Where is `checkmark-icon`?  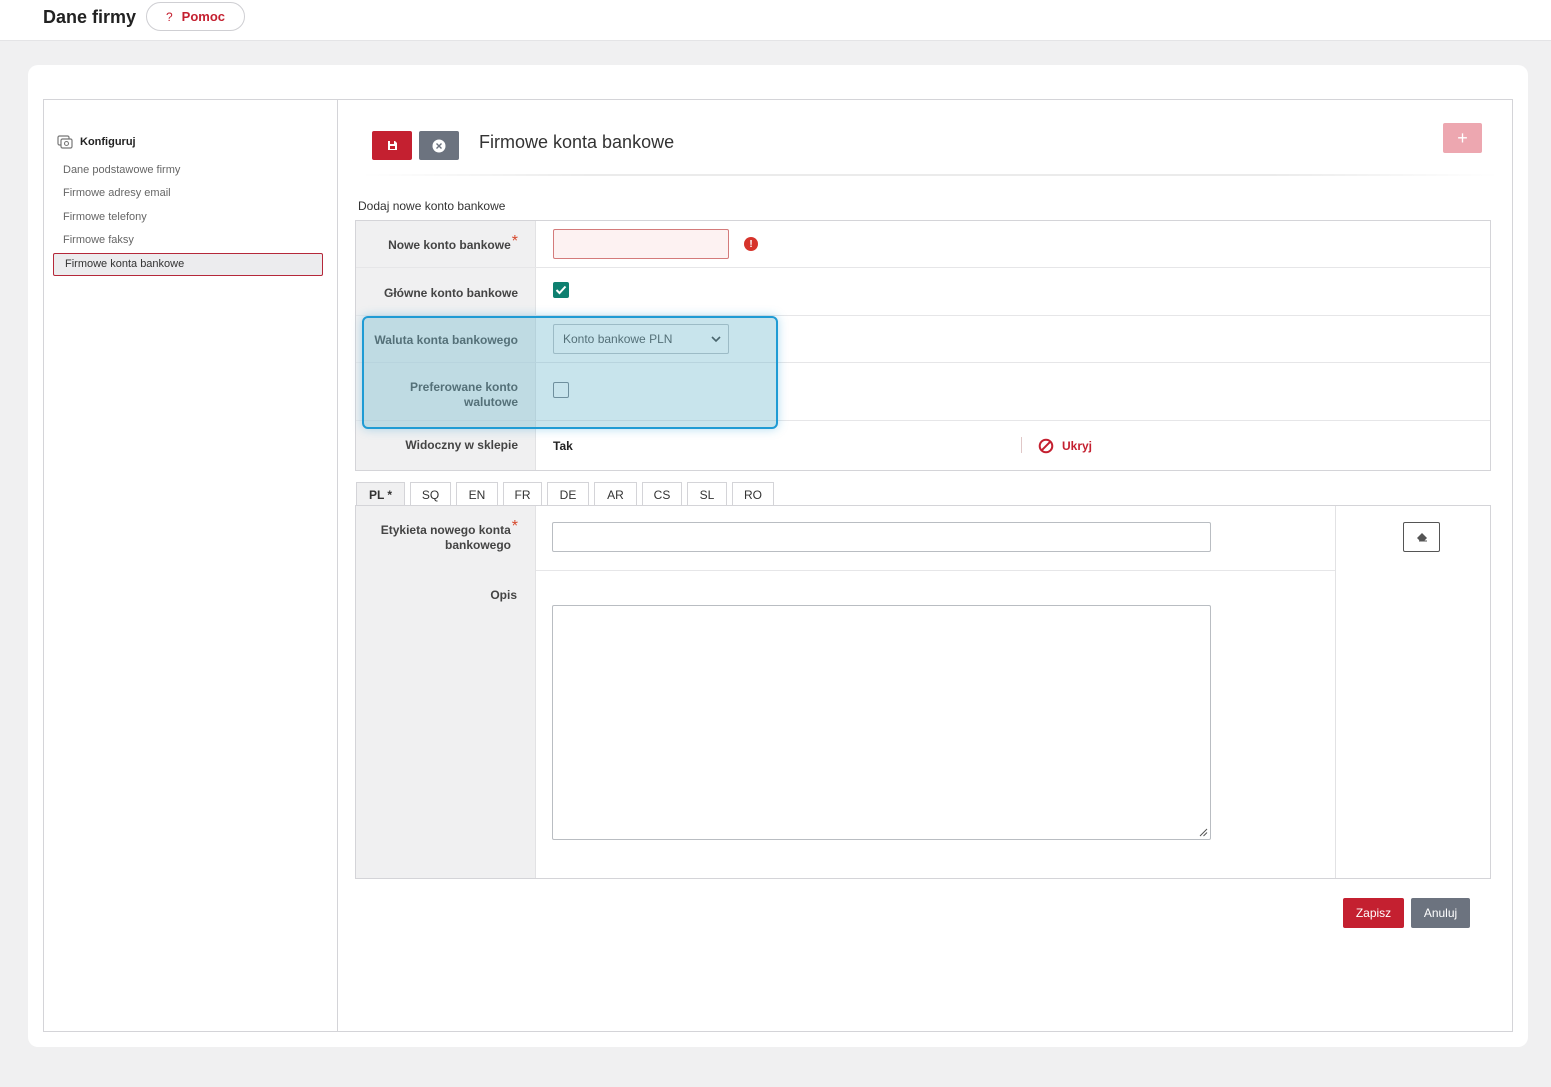 checkmark-icon is located at coordinates (561, 290).